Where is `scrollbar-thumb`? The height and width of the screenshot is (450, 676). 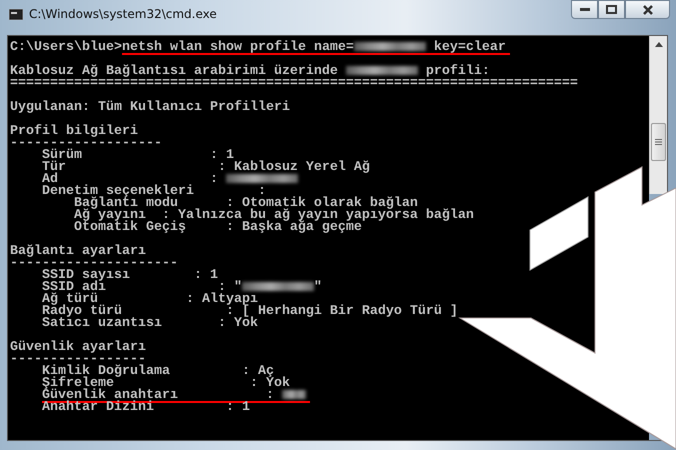
scrollbar-thumb is located at coordinates (658, 142).